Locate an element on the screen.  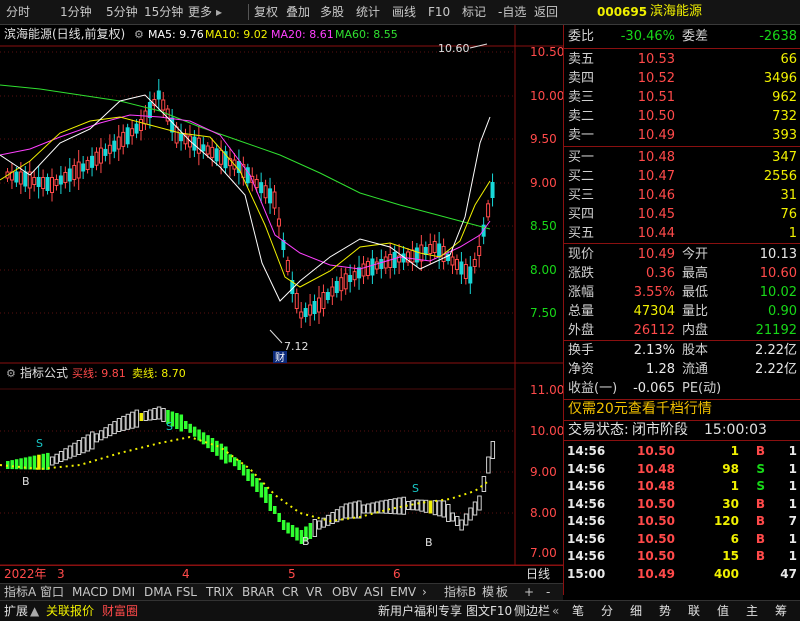
sidebar-collapse-icon: « is located at coordinates (555, 611).